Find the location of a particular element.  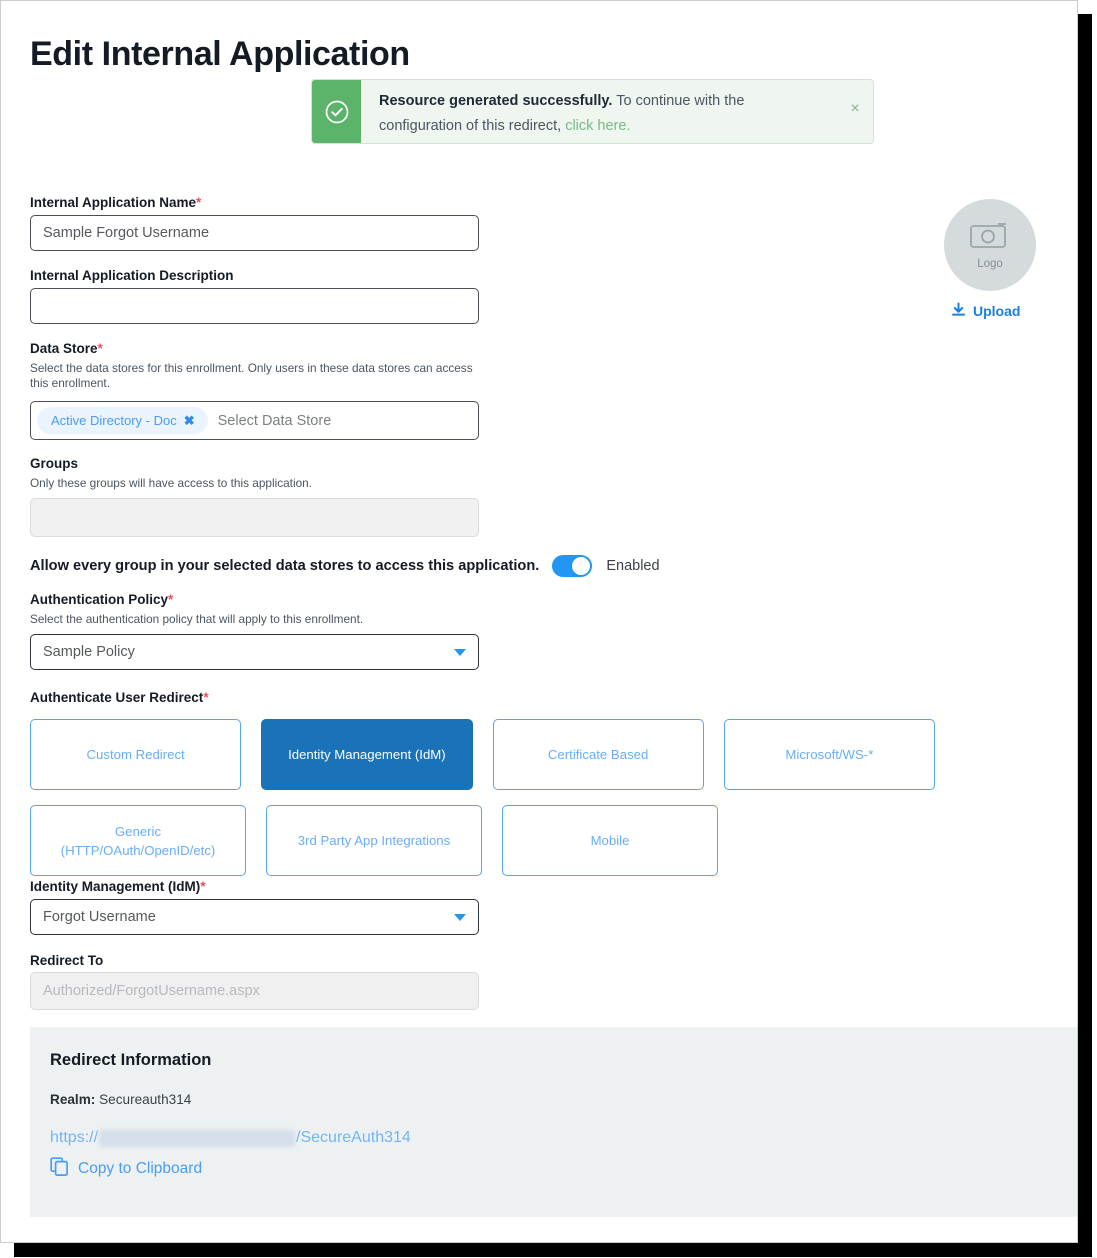

idm-label: Identity Management (IdM)* is located at coordinates (118, 886).